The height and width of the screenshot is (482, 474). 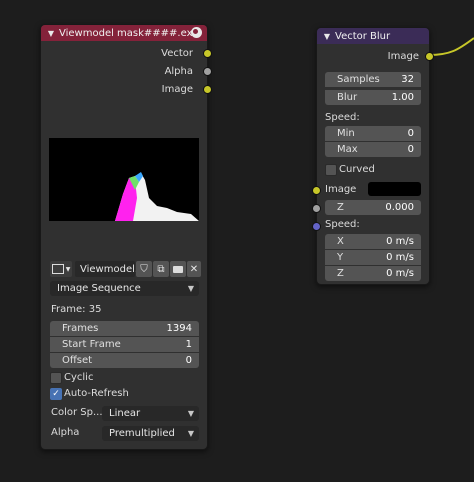 I want to click on speed-in-label: Speed:, so click(x=342, y=224).